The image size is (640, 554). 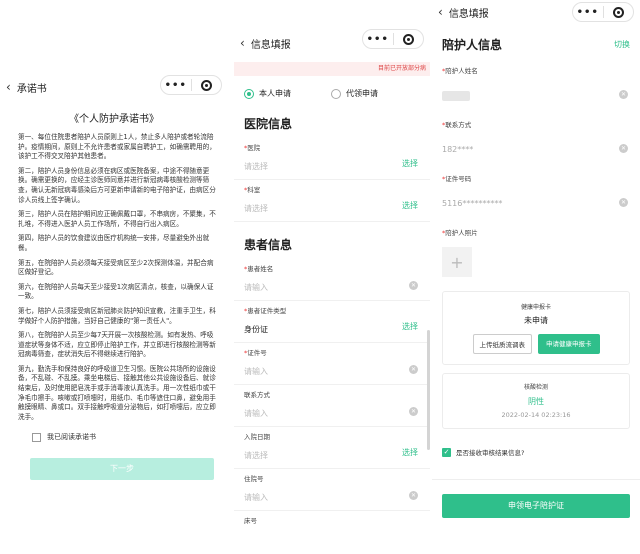 What do you see at coordinates (490, 453) in the screenshot?
I see `sms-label: 是否接收审核结果信息?` at bounding box center [490, 453].